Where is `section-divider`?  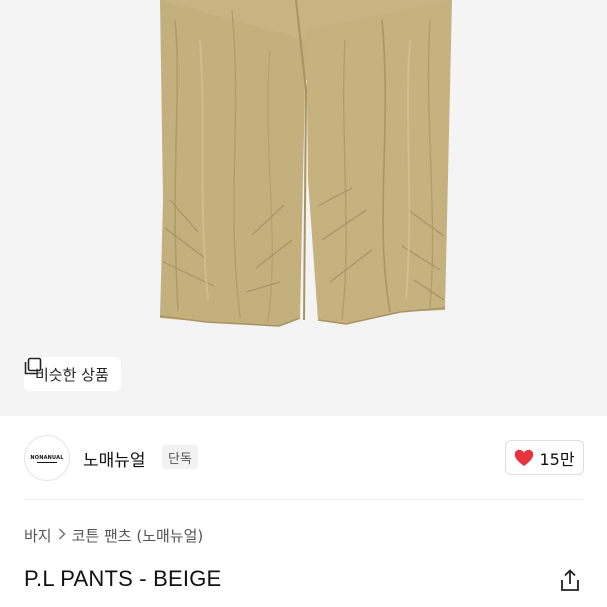
section-divider is located at coordinates (303, 499).